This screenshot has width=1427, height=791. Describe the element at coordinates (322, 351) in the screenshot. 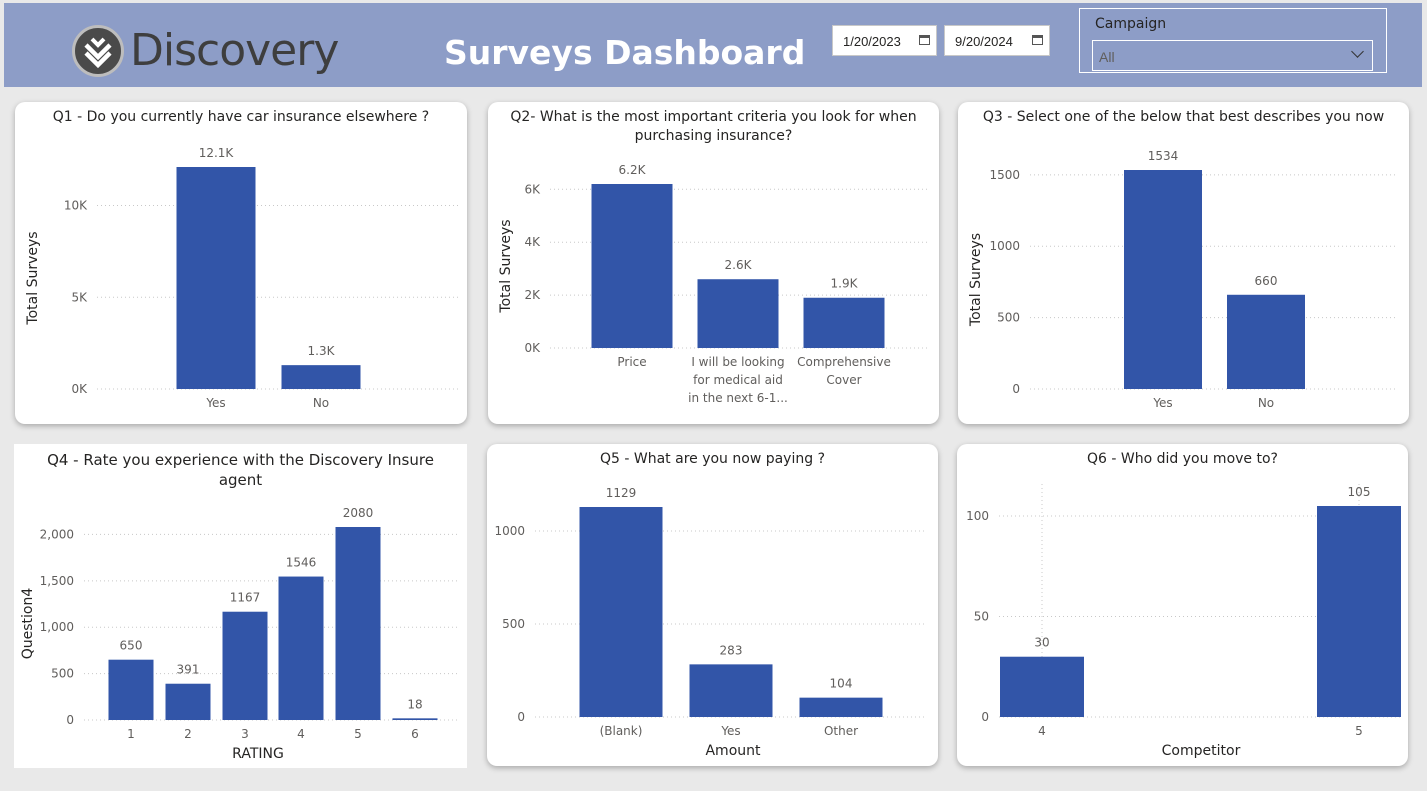

I see `q1-data-label: 1.3K` at that location.